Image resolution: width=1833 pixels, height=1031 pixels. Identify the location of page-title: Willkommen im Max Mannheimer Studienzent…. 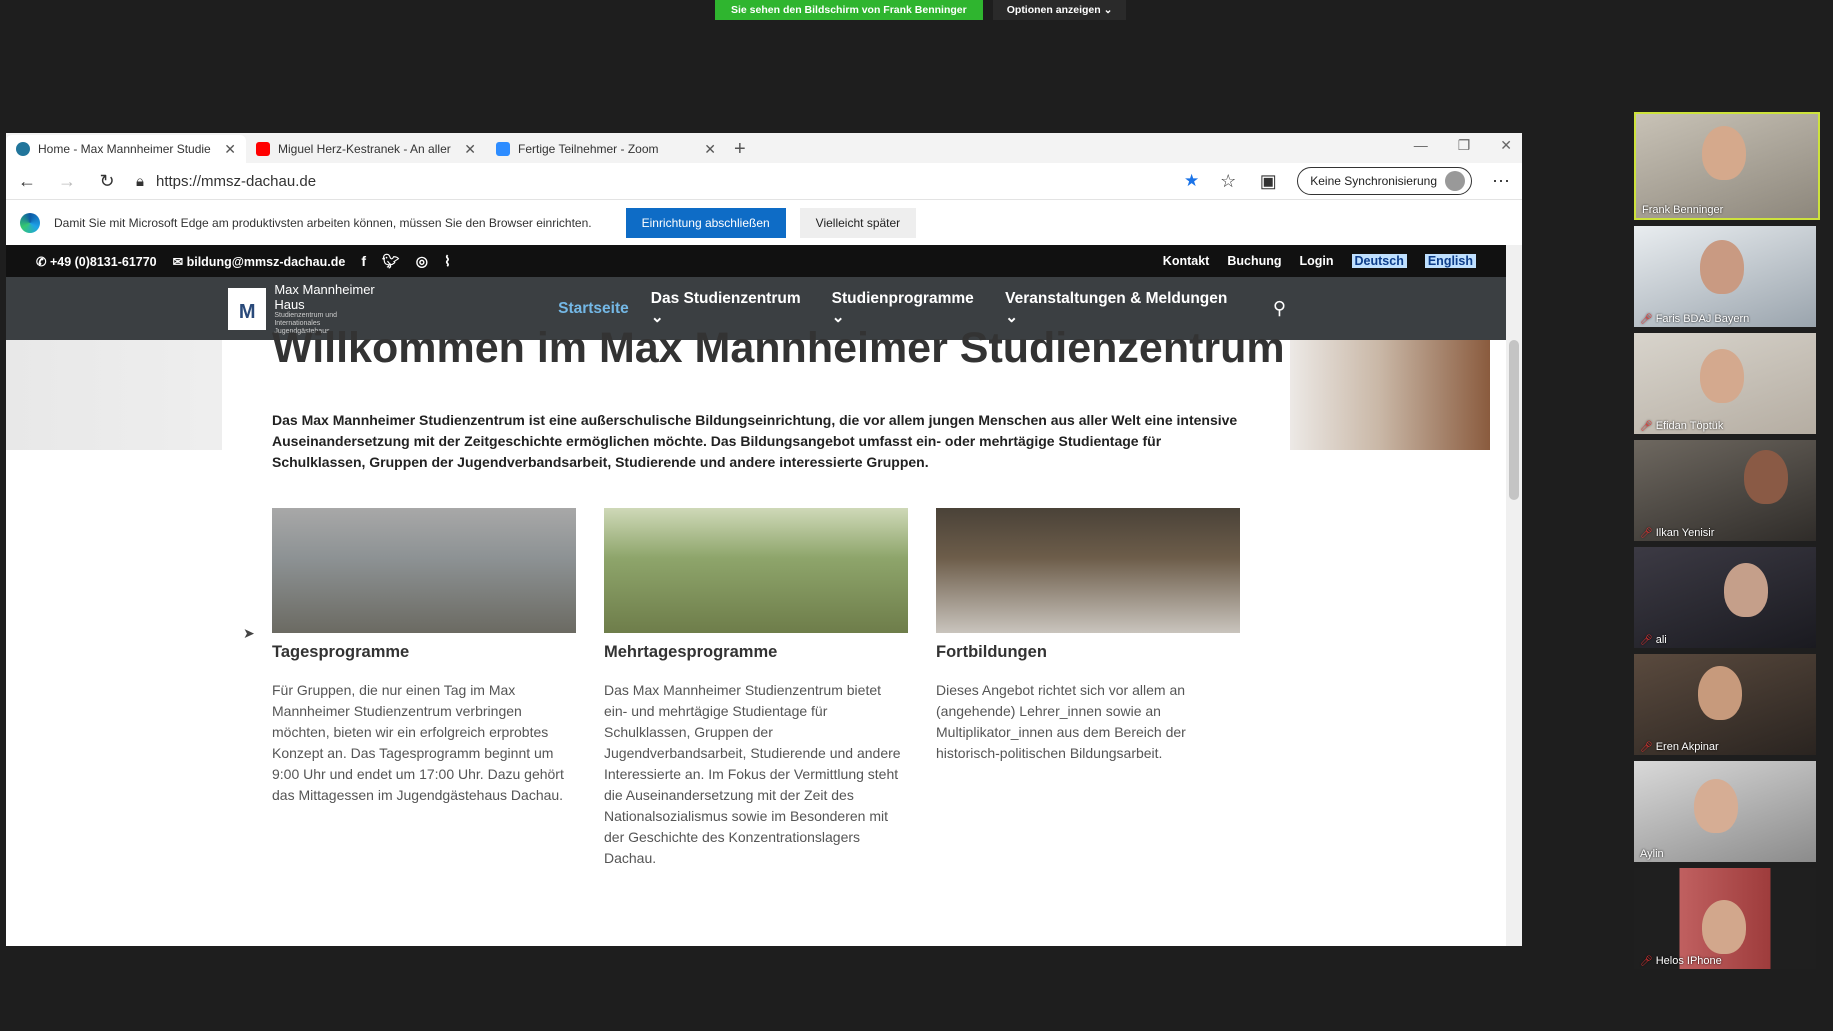
(778, 348).